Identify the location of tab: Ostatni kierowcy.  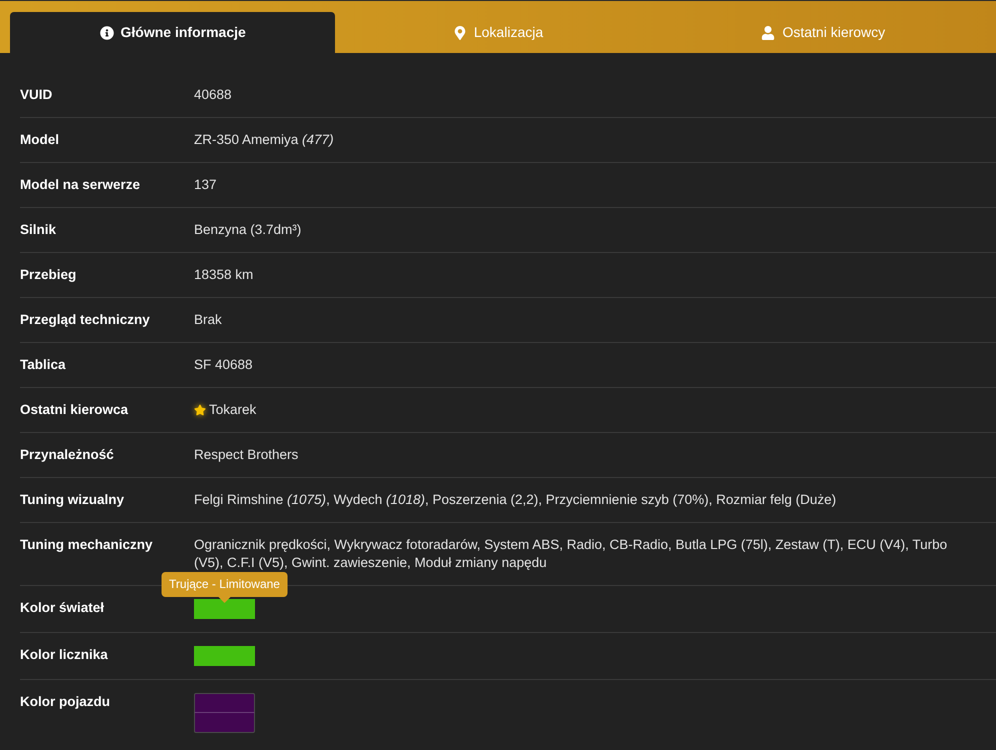
(823, 32).